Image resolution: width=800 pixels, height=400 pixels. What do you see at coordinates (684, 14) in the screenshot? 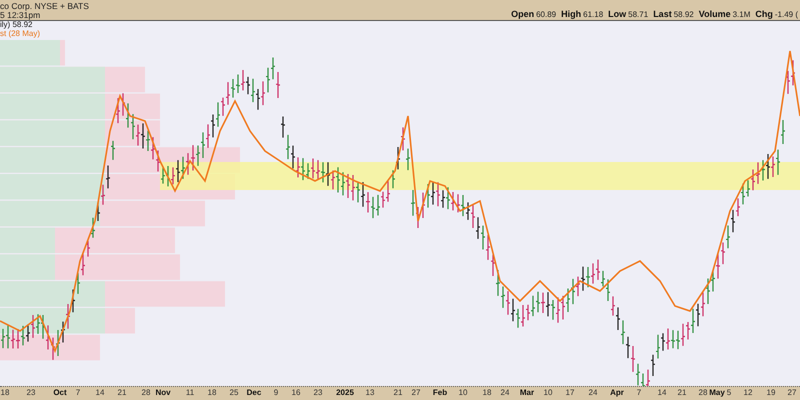
I see `stat-value: 58.92` at bounding box center [684, 14].